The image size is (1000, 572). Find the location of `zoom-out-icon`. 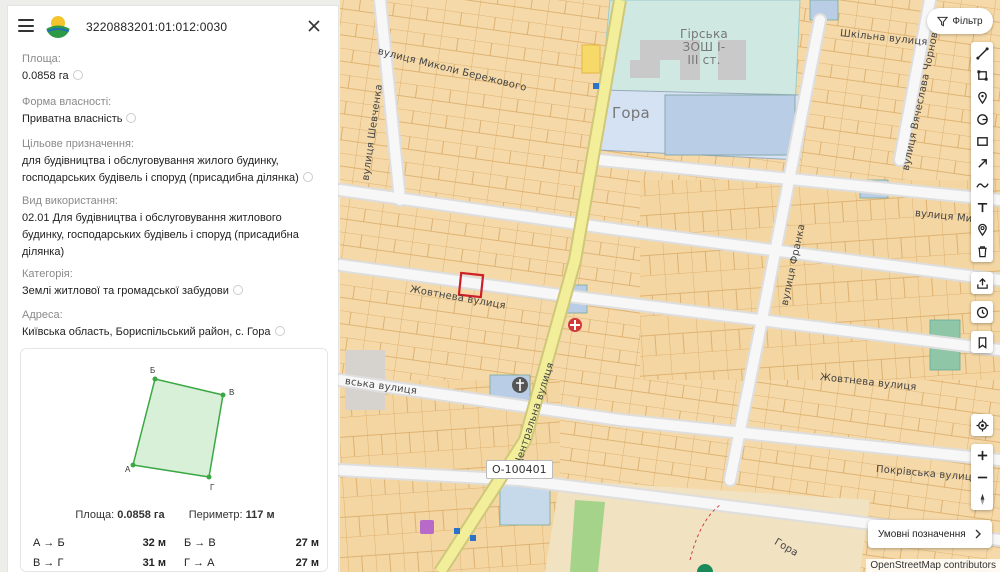

zoom-out-icon is located at coordinates (982, 477).